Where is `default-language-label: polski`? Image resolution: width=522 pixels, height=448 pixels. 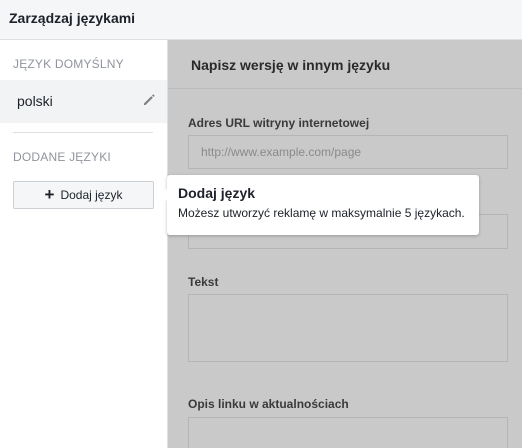
default-language-label: polski is located at coordinates (35, 101).